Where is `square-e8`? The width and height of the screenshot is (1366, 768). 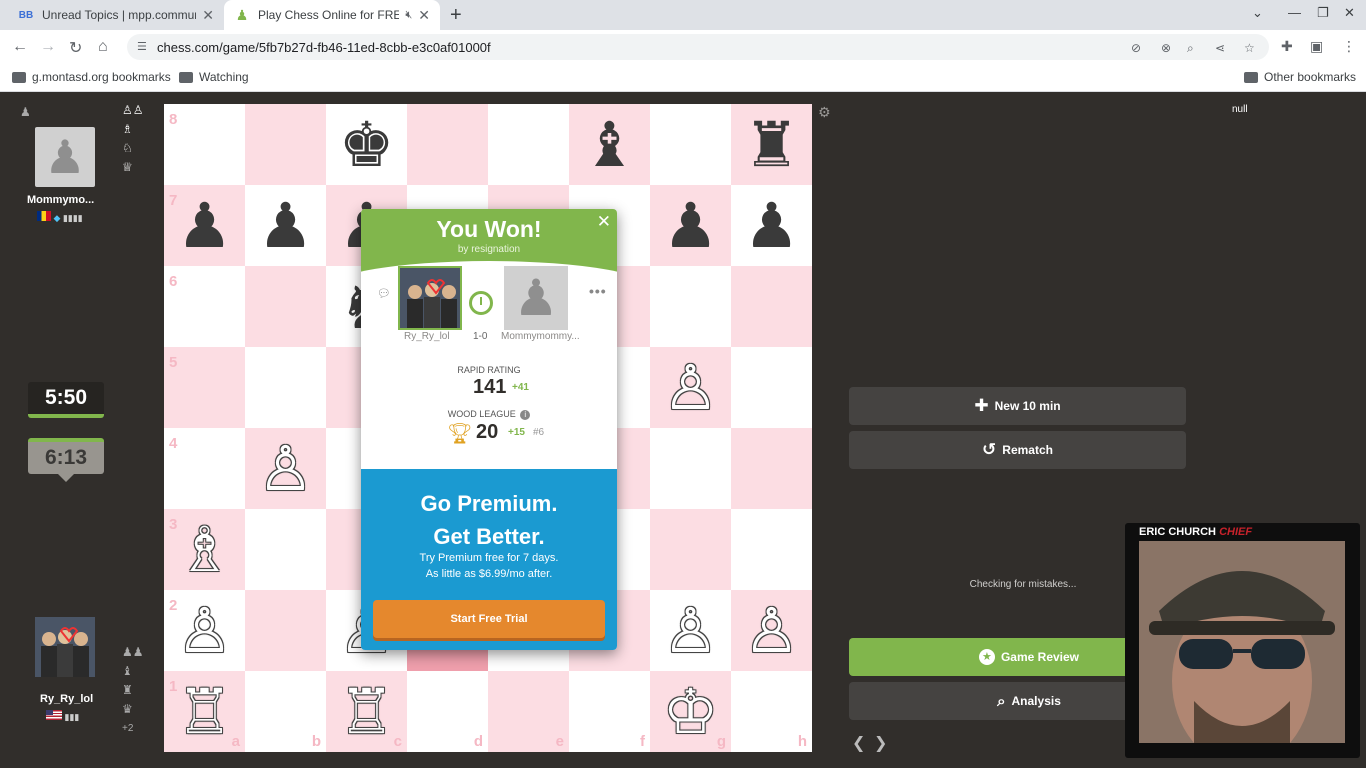 square-e8 is located at coordinates (528, 144).